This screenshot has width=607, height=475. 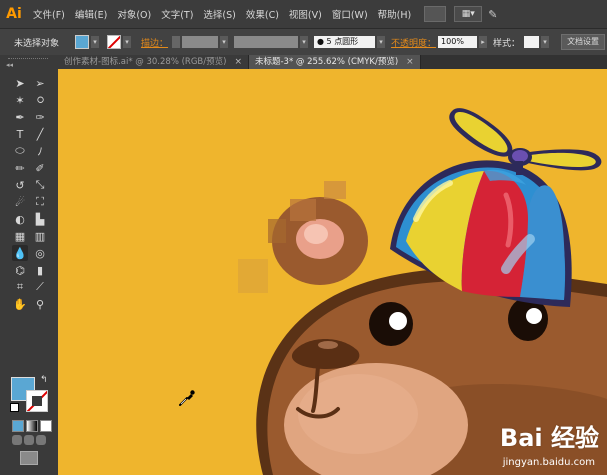 I want to click on eyedropper-tool-icon: 💧, so click(x=20, y=253).